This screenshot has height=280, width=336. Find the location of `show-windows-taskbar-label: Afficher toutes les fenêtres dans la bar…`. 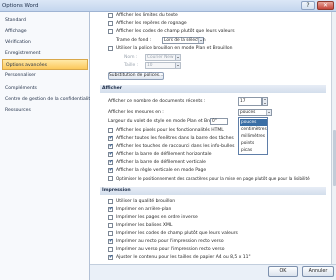

show-windows-taskbar-label: Afficher toutes les fenêtres dans la bar… is located at coordinates (175, 138).